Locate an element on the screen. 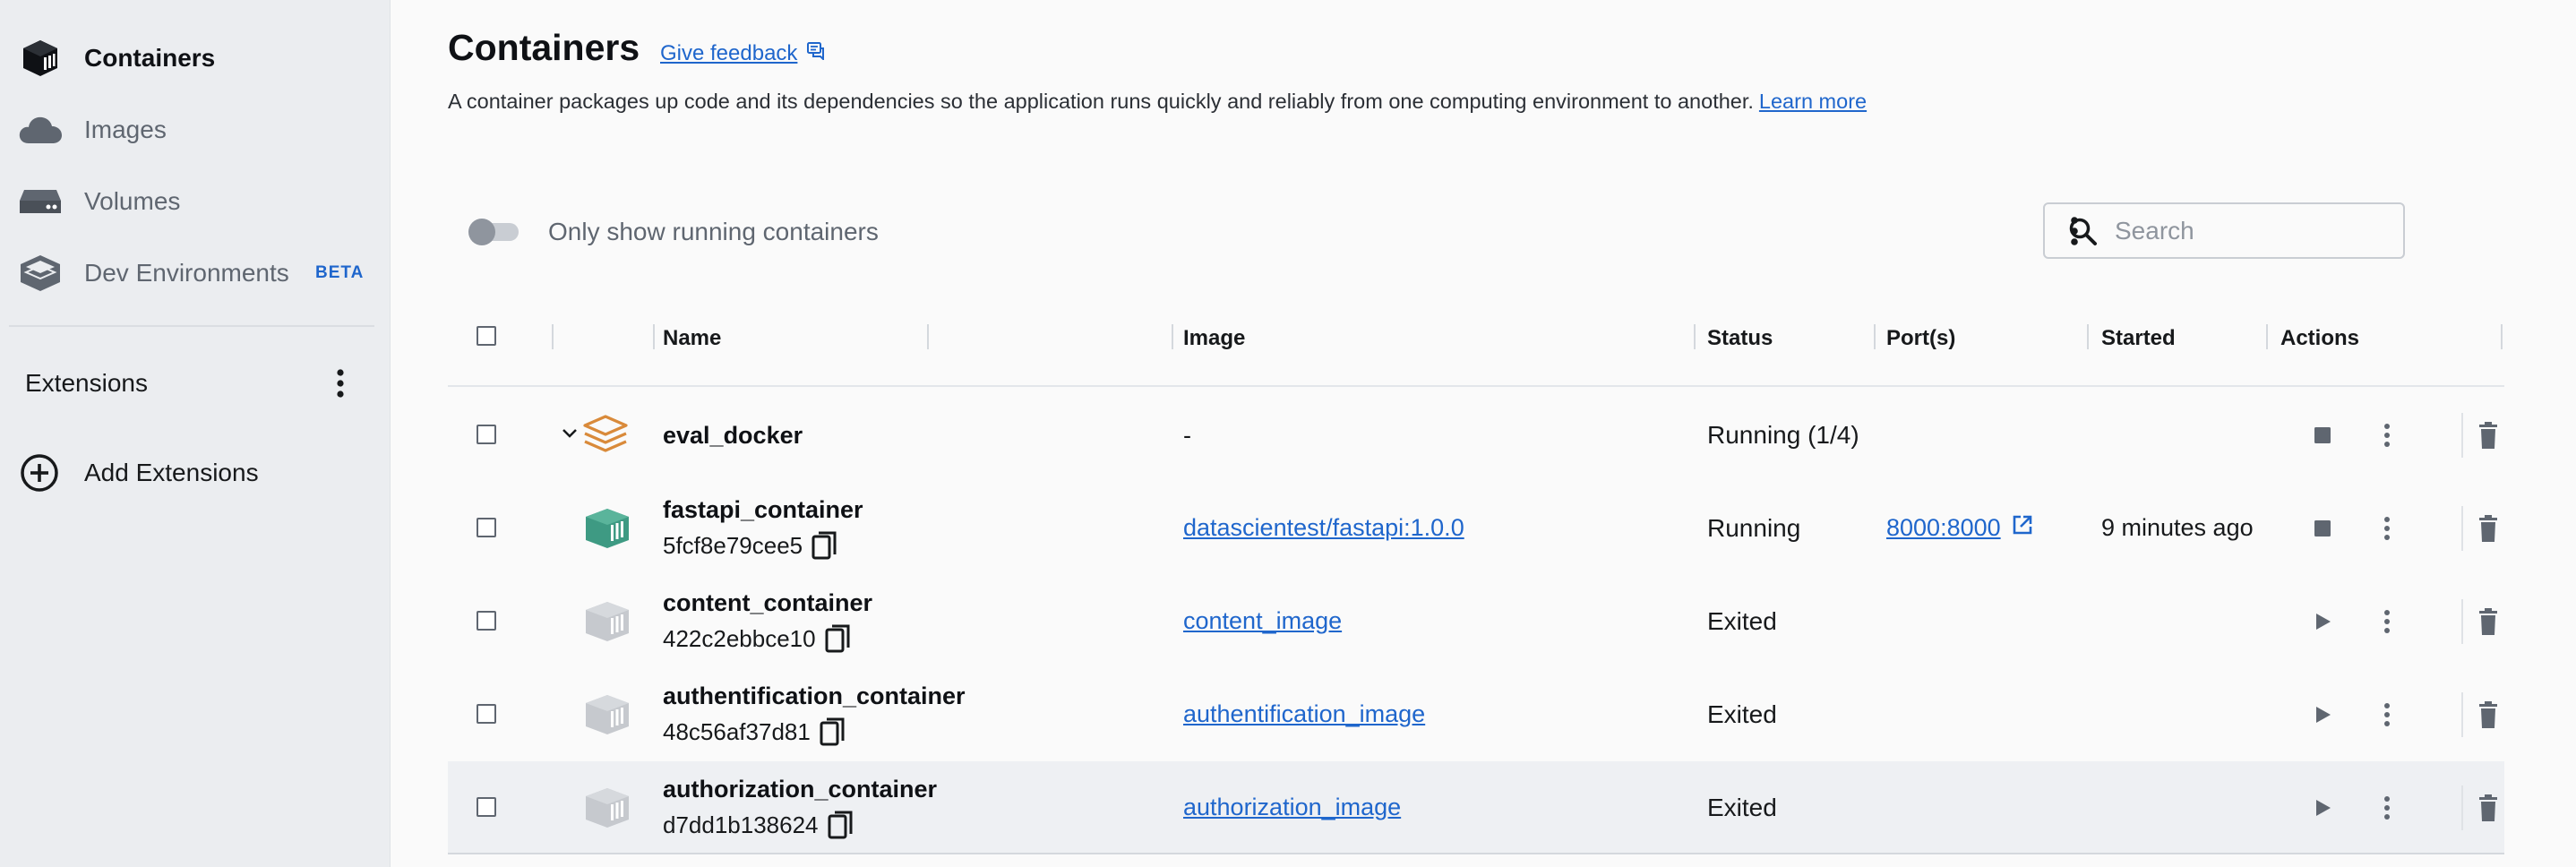  extensions-section: Extensions is located at coordinates (195, 383).